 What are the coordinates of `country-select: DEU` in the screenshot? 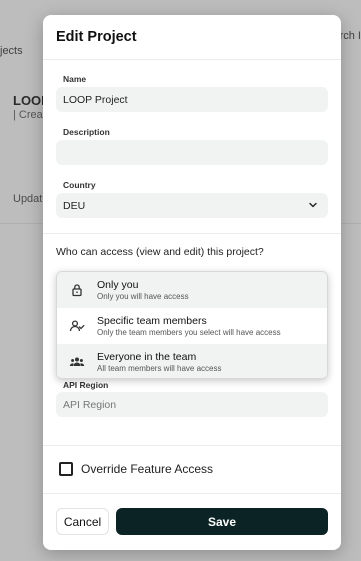 It's located at (192, 205).